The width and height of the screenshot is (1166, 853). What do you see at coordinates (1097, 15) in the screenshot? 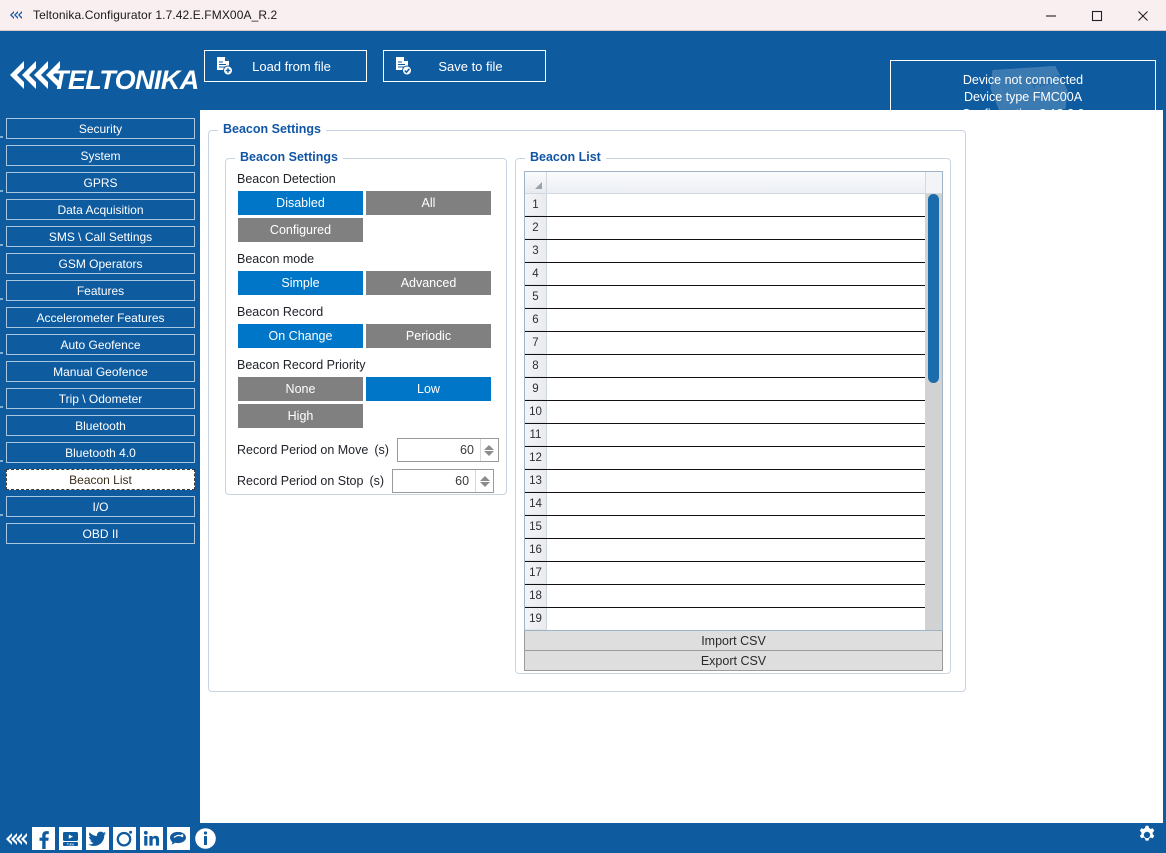
I see `maximize-icon` at bounding box center [1097, 15].